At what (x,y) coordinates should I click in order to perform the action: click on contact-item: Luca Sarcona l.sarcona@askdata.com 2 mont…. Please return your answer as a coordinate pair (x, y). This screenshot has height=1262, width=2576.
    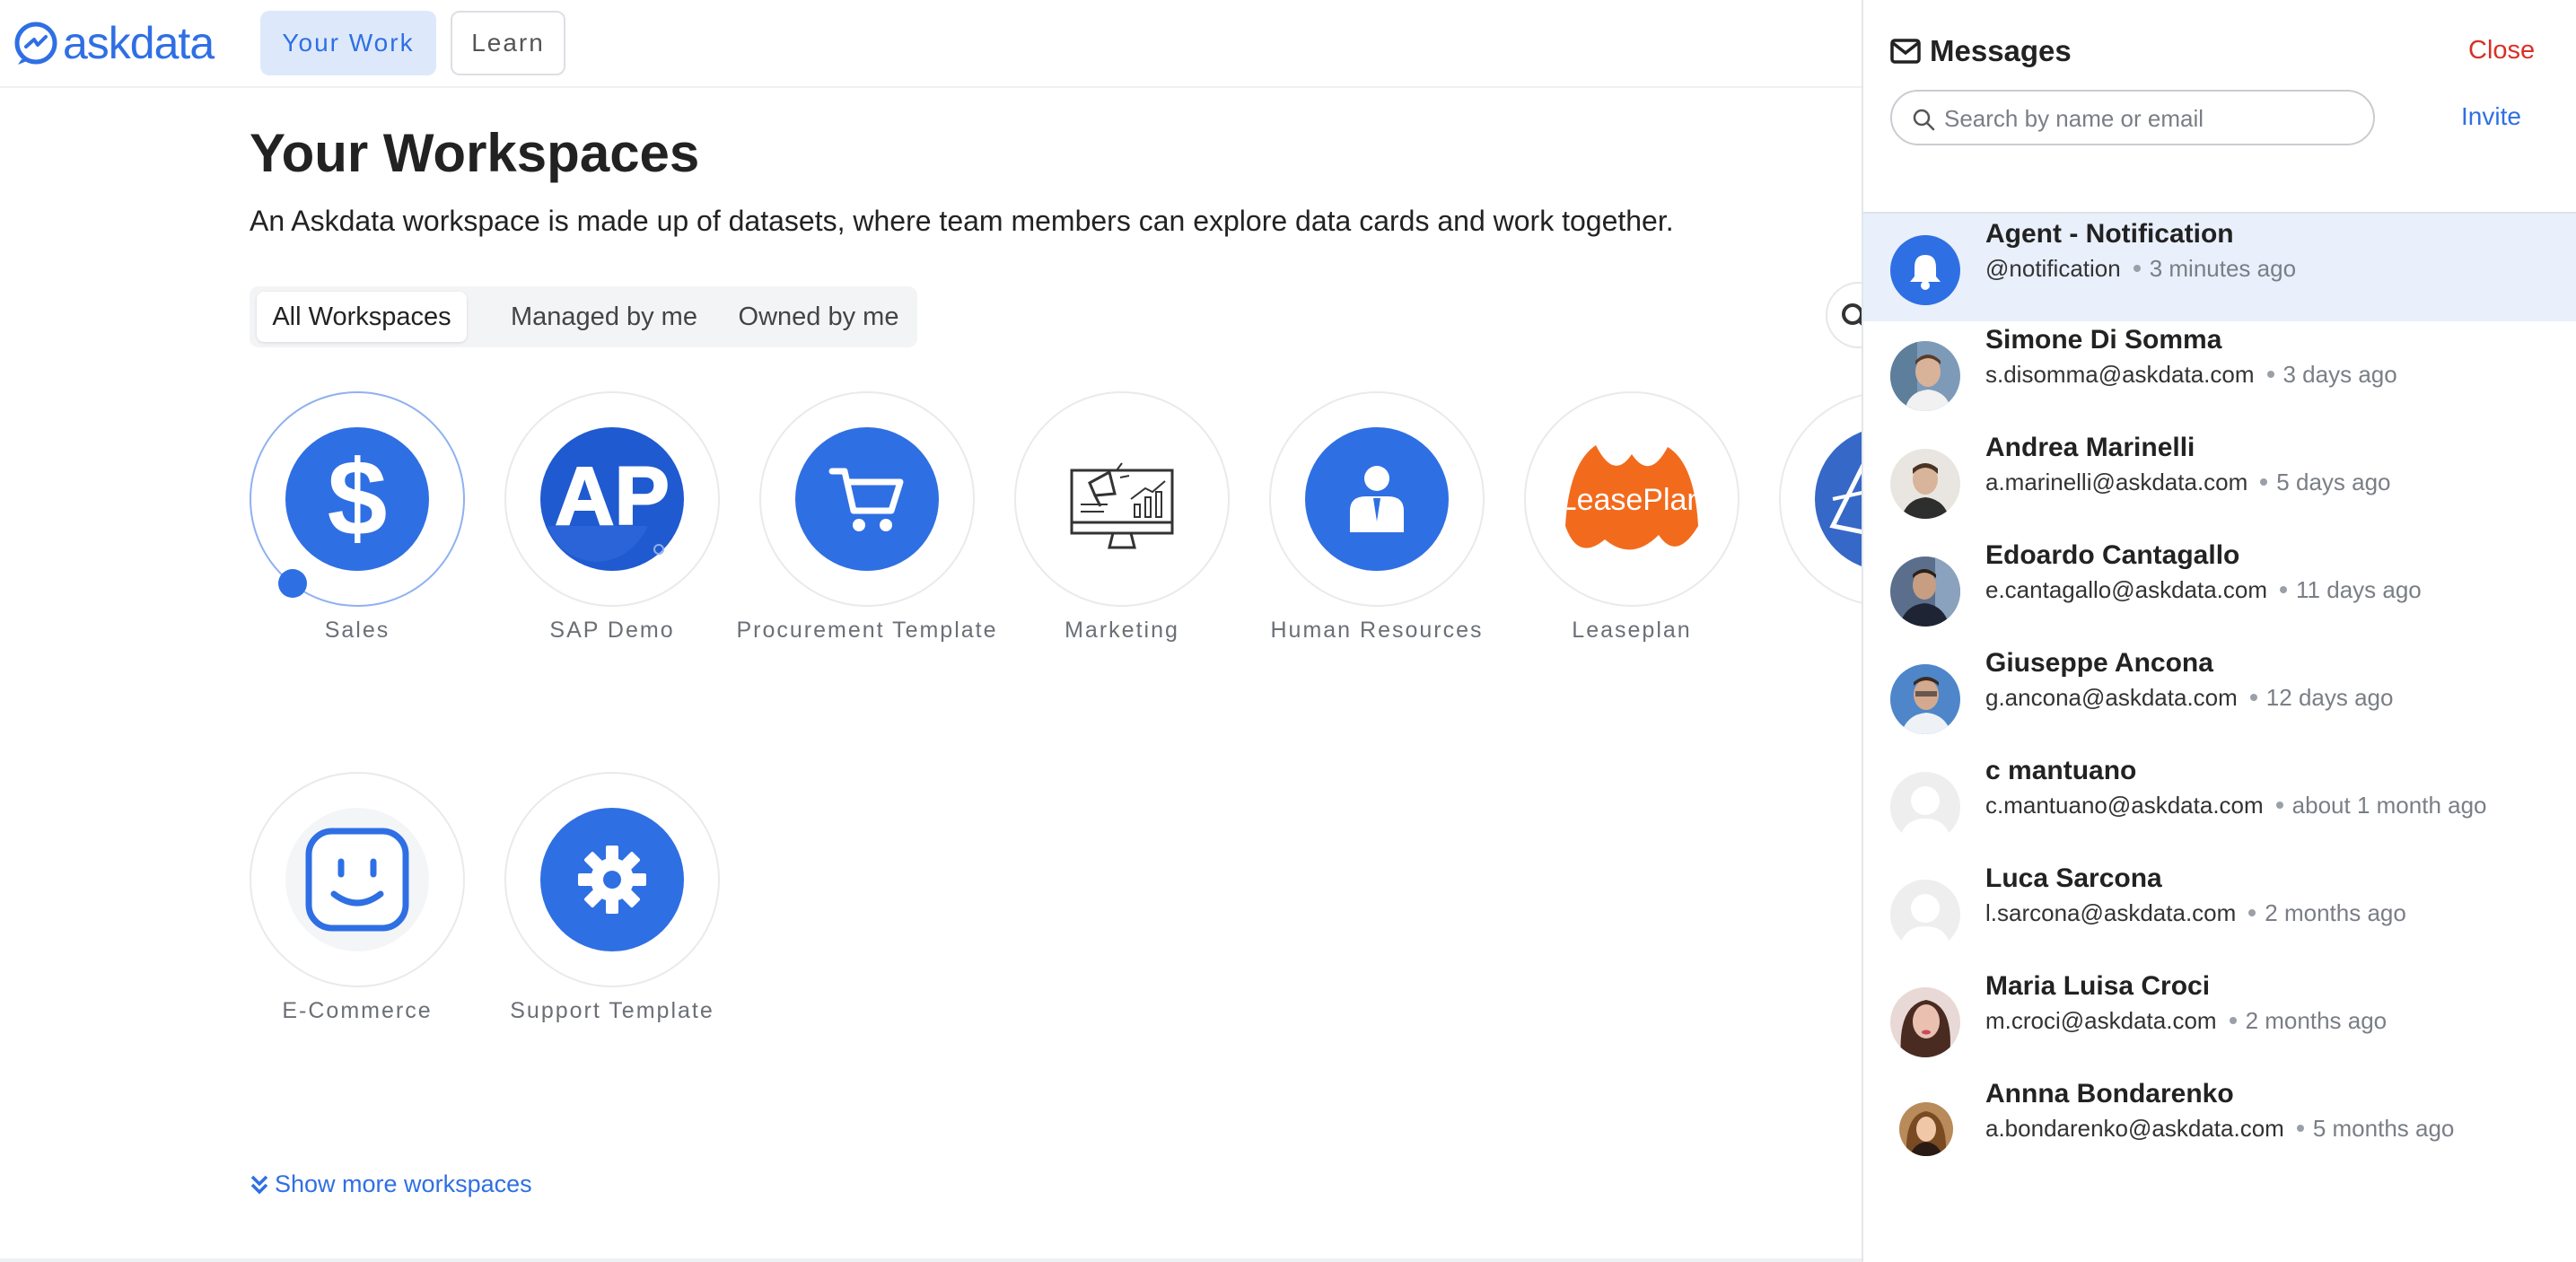
    Looking at the image, I should click on (2219, 914).